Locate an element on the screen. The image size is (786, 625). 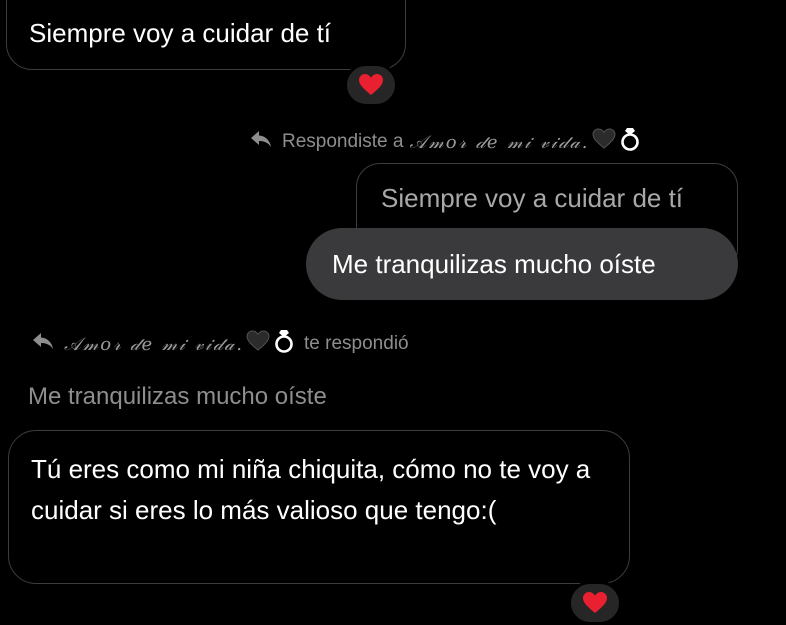
reply-context-incoming: 𝒜𝓂𝑜𝓇 𝒹𝑒 𝓂𝒾 𝓋𝒾𝒹𝒶. te respondió is located at coordinates (220, 344).